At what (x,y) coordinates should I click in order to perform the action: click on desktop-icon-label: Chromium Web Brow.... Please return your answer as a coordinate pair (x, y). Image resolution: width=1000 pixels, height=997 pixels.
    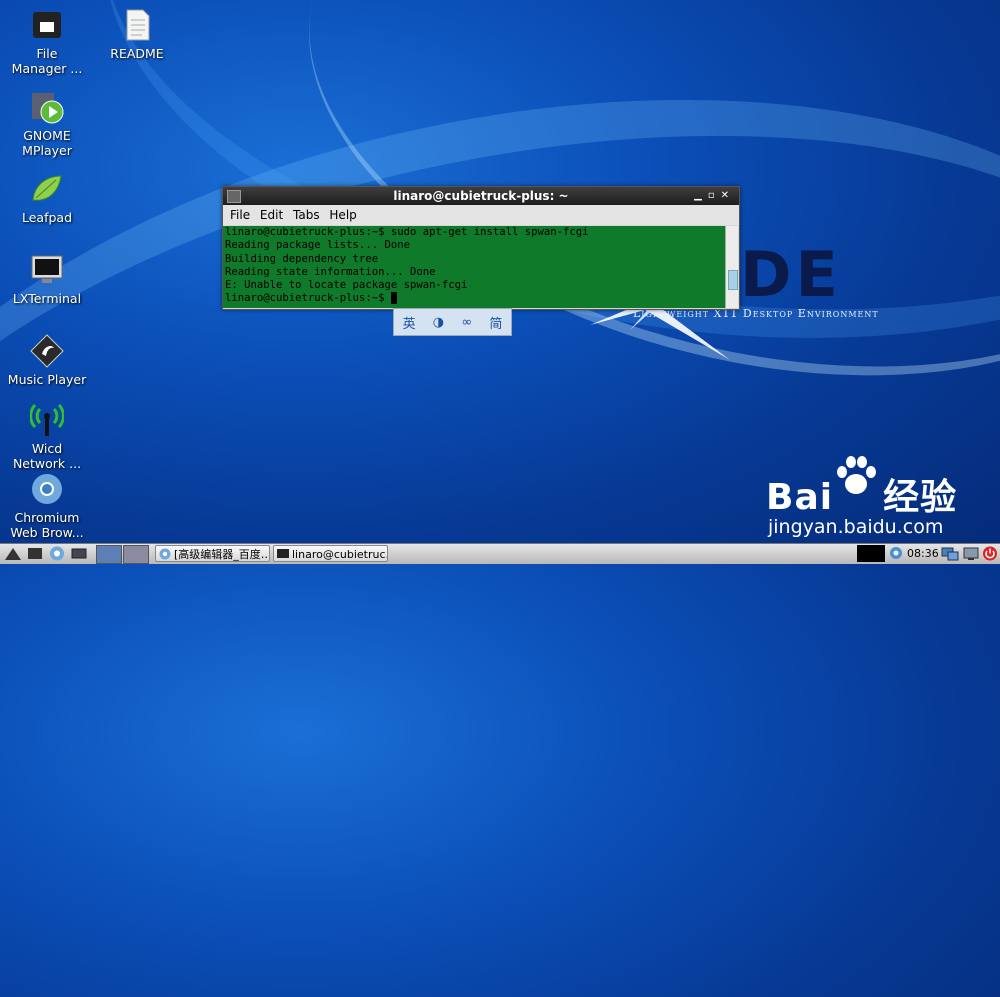
    Looking at the image, I should click on (47, 525).